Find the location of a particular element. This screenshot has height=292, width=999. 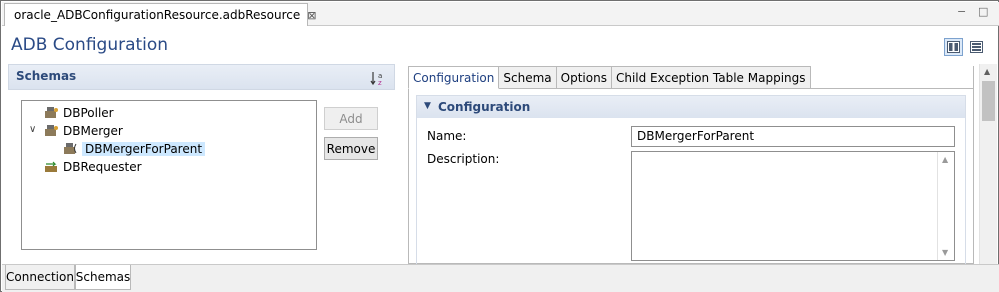

tab-connection: Connection is located at coordinates (40, 277).